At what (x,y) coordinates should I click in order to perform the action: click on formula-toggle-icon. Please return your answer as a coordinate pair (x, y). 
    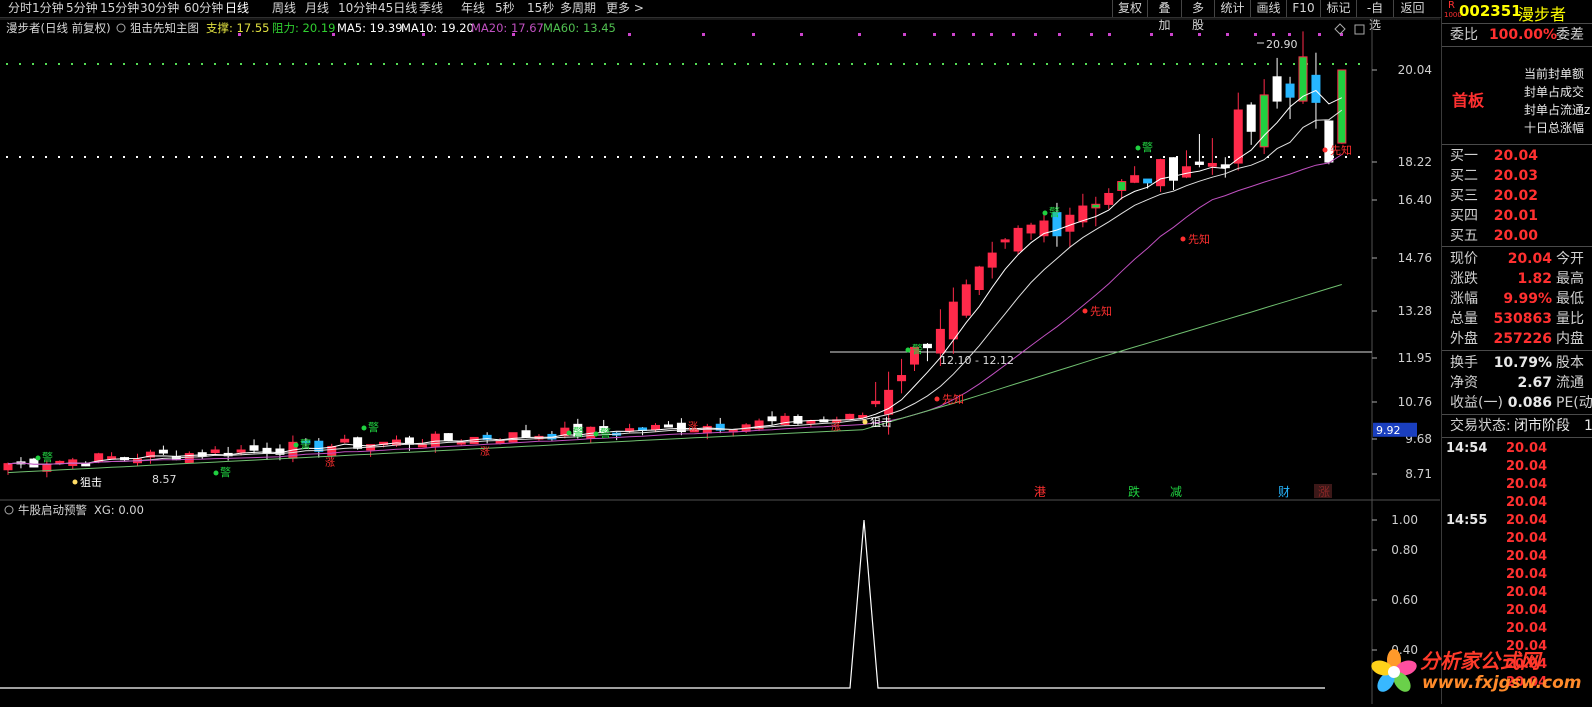
    Looking at the image, I should click on (121, 28).